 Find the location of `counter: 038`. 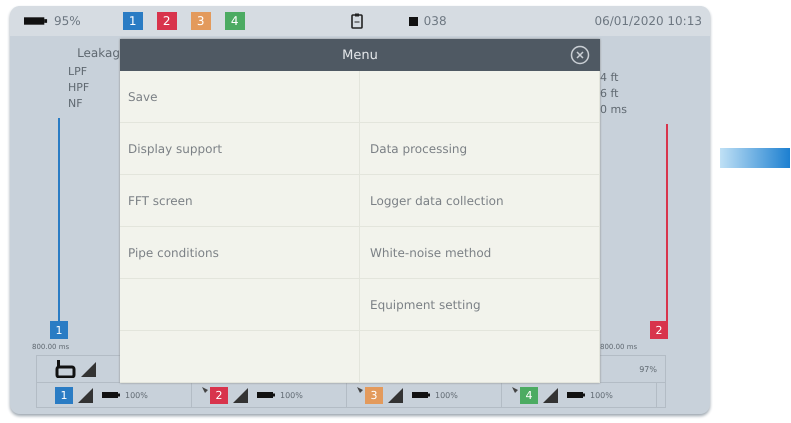

counter: 038 is located at coordinates (435, 21).